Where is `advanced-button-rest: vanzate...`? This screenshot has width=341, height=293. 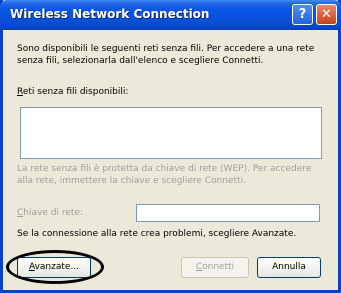 advanced-button-rest: vanzate... is located at coordinates (57, 267).